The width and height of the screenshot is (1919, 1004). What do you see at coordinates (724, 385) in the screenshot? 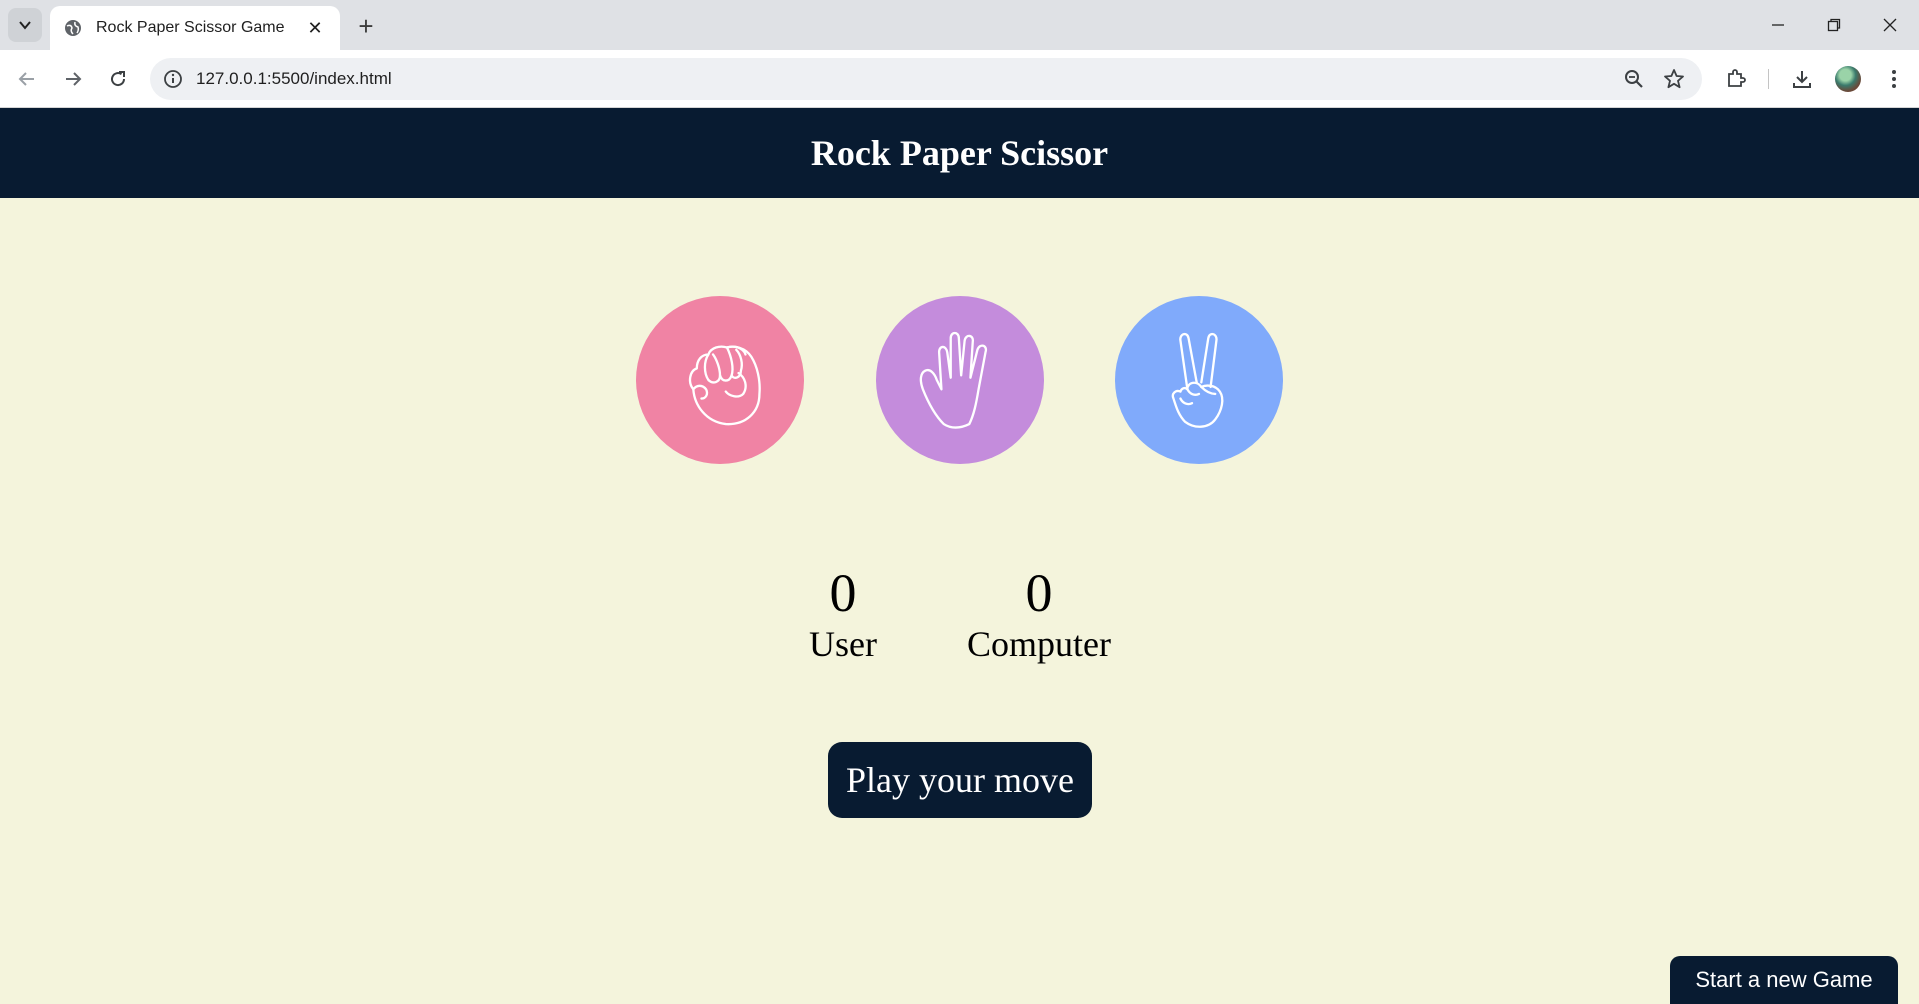
I see `rock-fist-icon` at bounding box center [724, 385].